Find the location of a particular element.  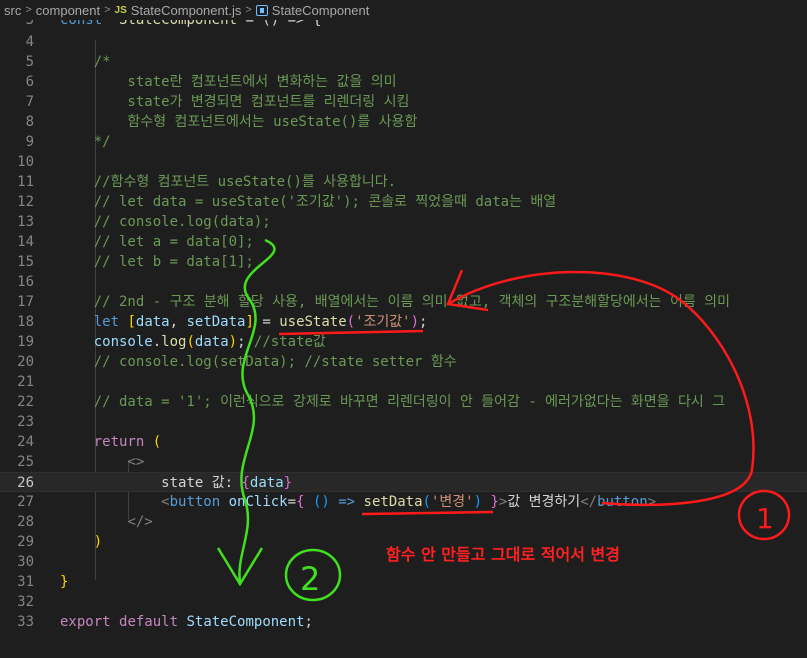

code-line: 31} is located at coordinates (403, 582).